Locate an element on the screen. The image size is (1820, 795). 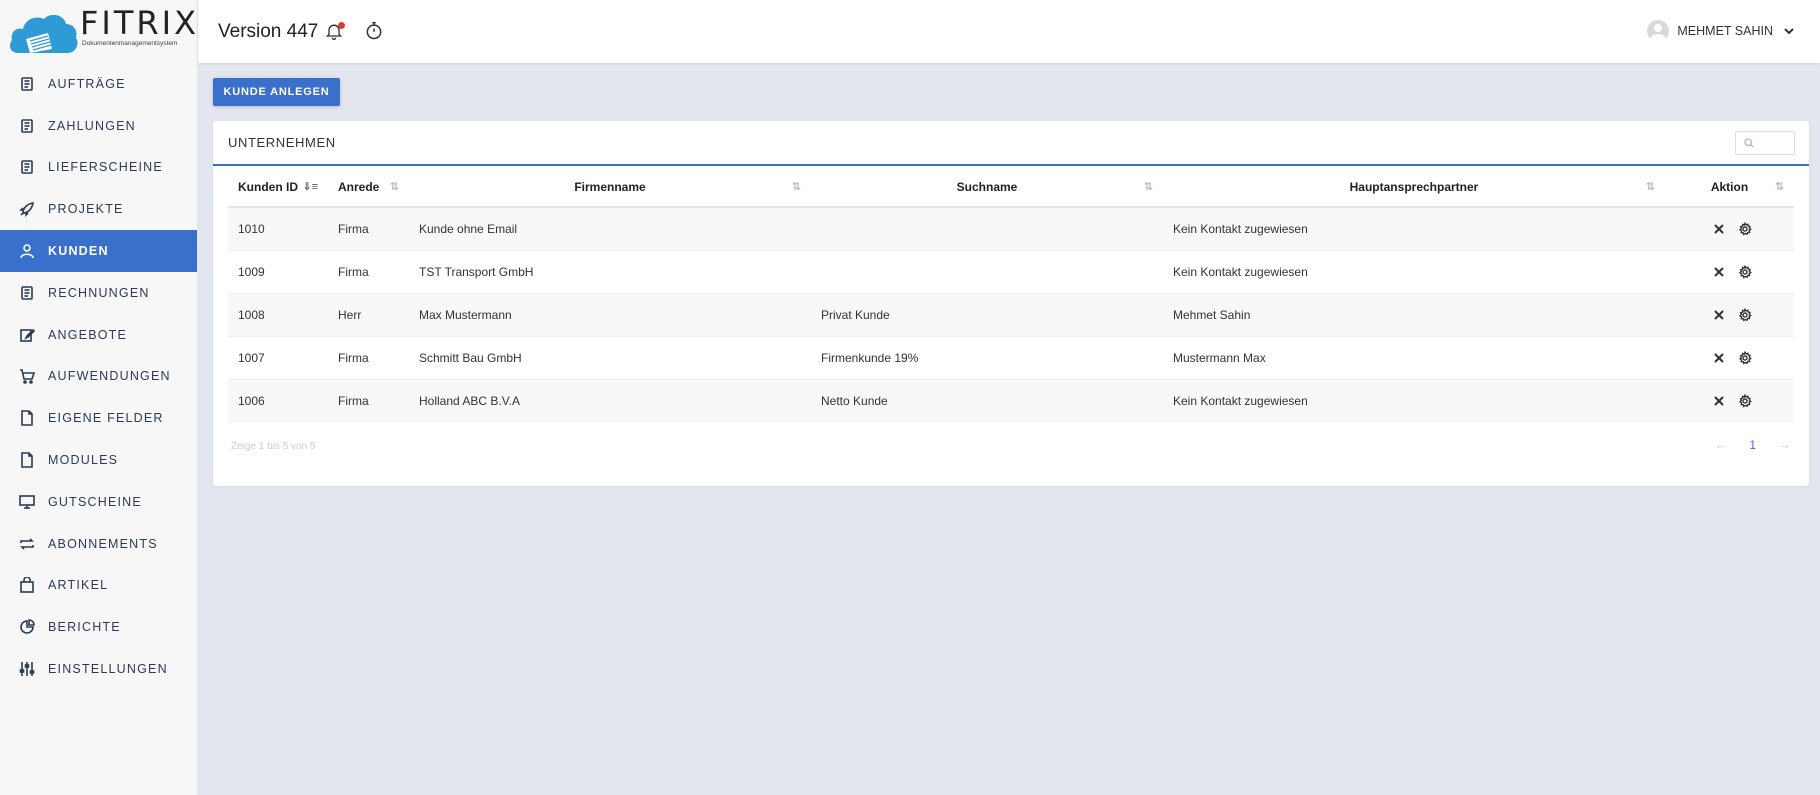
cell-kontakt: Mustermann Max is located at coordinates (1414, 357).